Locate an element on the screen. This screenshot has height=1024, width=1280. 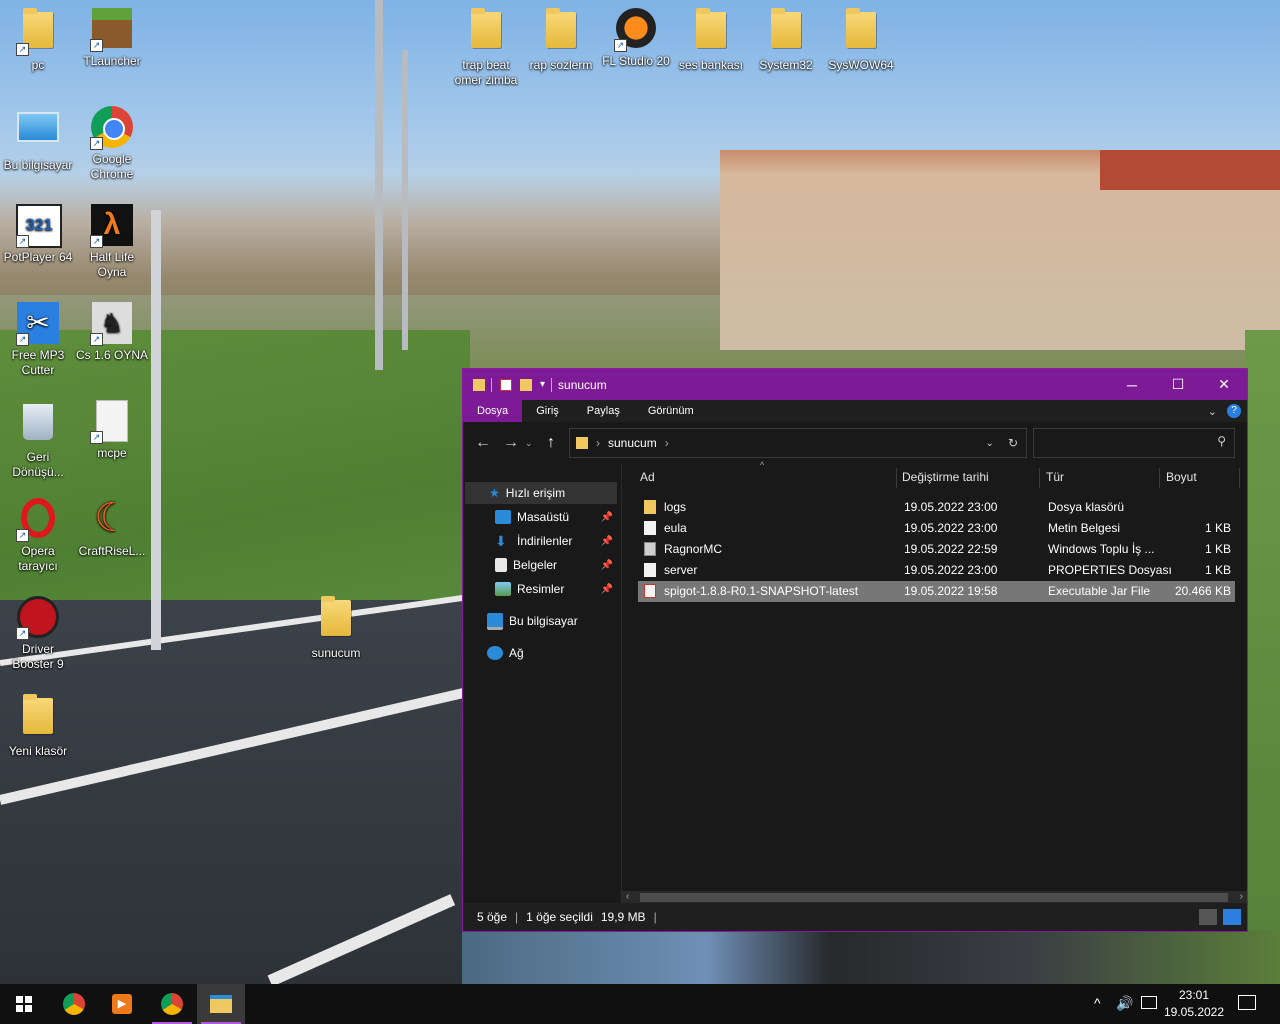
address-dropdown-chevron-icon: ⌄ is located at coordinates (990, 443).